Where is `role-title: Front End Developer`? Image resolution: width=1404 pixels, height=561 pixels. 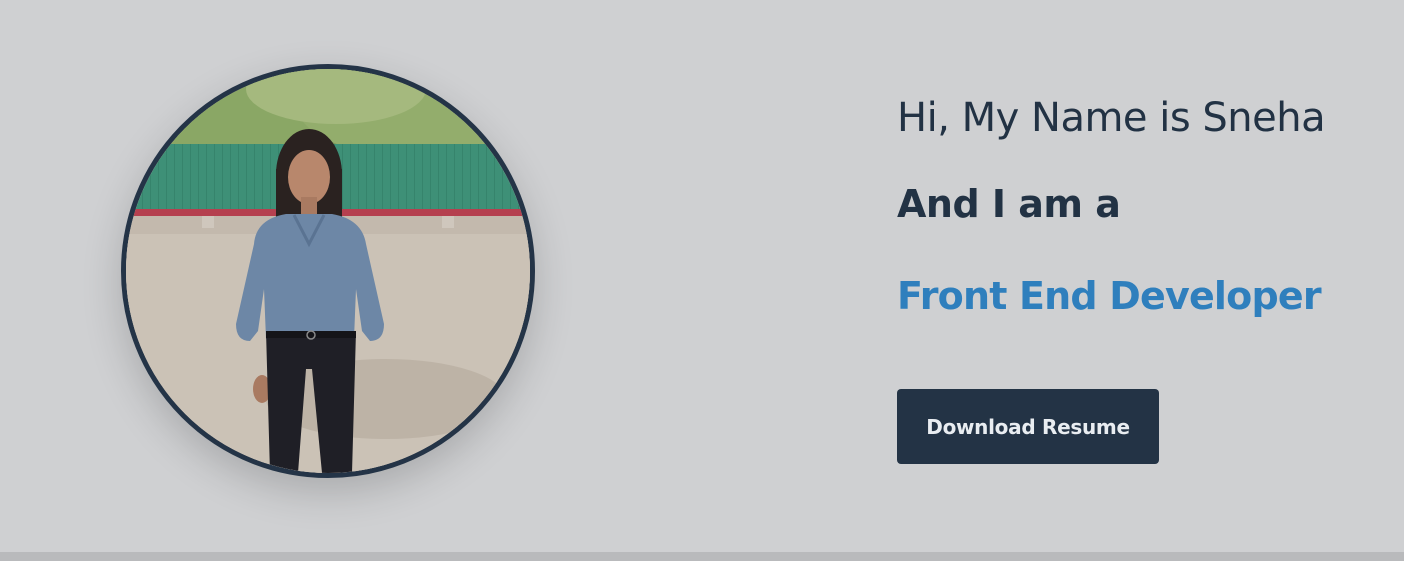 role-title: Front End Developer is located at coordinates (1109, 296).